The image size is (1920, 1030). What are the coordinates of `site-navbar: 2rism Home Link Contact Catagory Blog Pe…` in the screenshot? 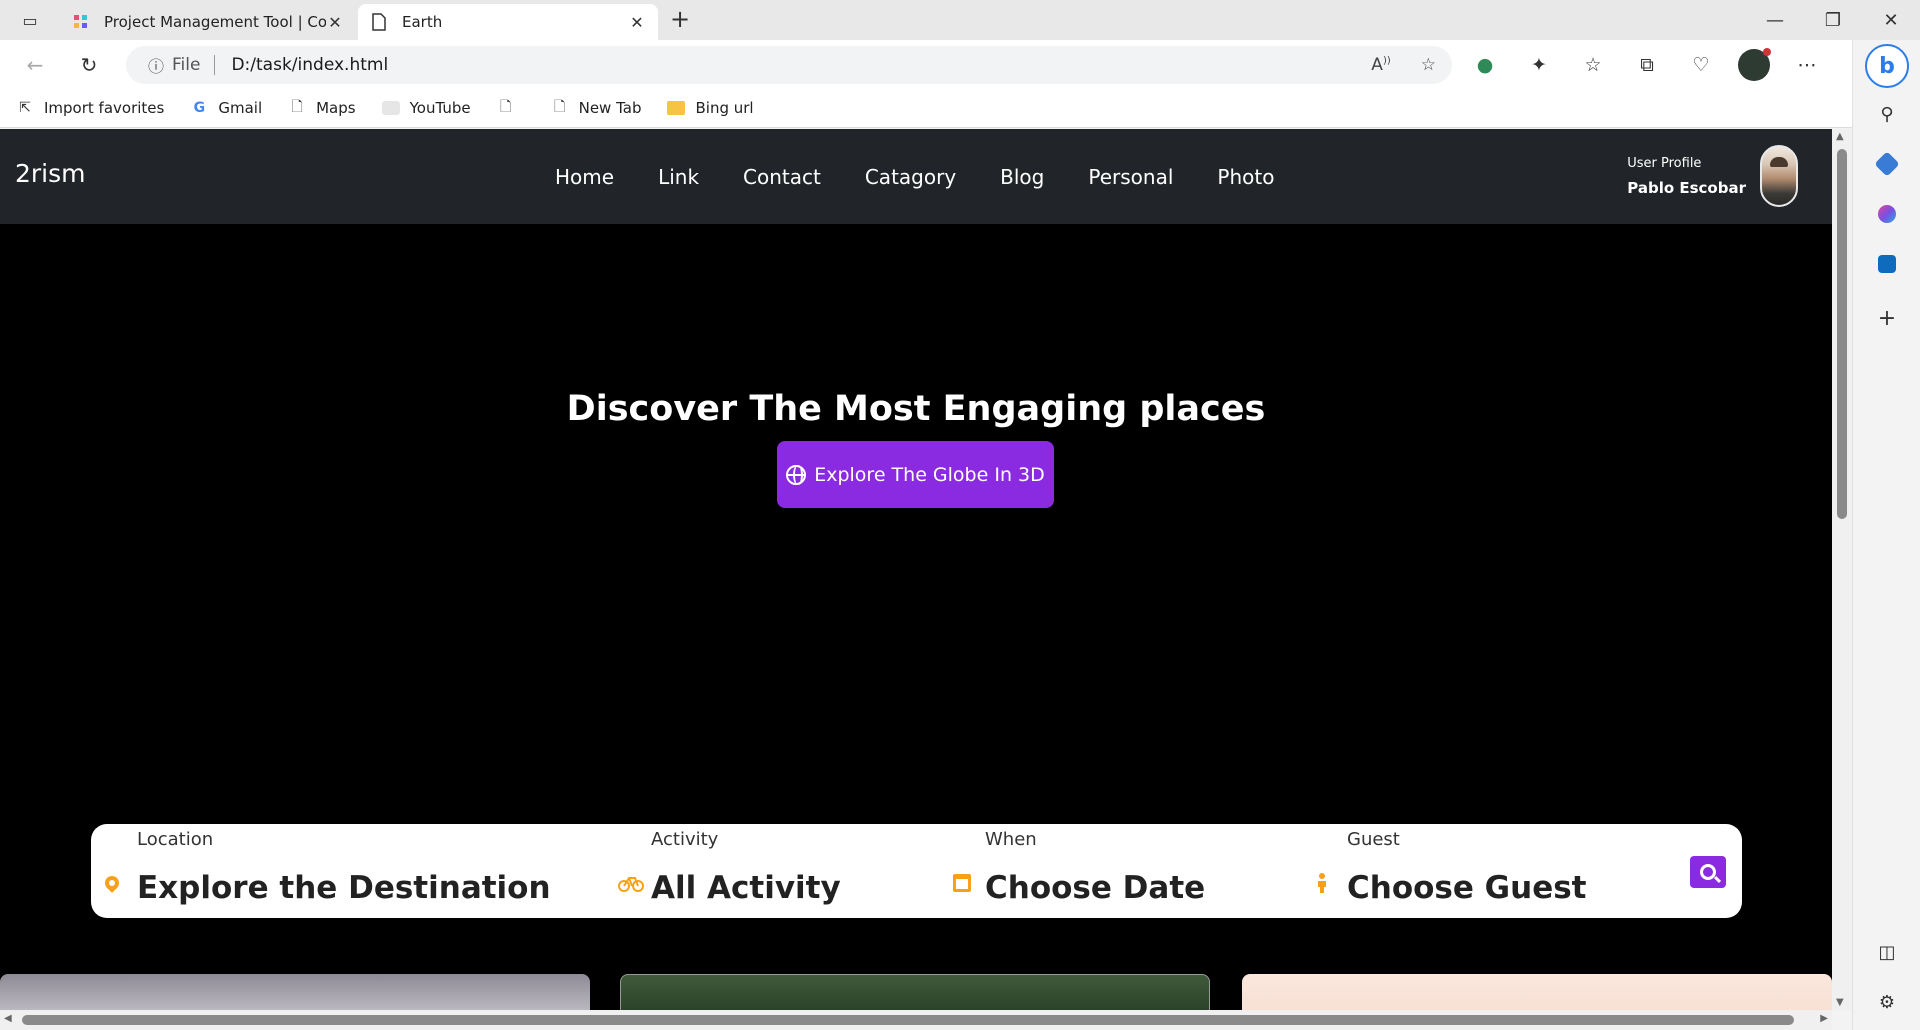 It's located at (916, 176).